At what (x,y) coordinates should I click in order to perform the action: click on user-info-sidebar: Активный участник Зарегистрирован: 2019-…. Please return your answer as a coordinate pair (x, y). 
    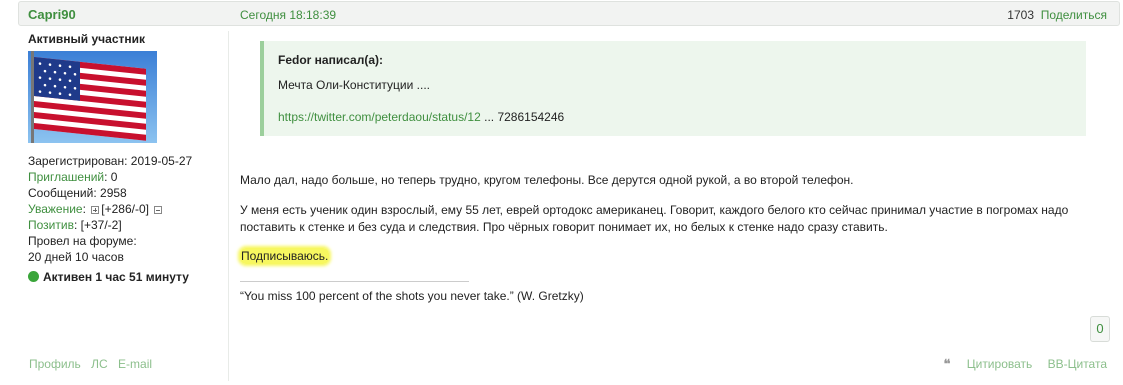
    Looking at the image, I should click on (128, 158).